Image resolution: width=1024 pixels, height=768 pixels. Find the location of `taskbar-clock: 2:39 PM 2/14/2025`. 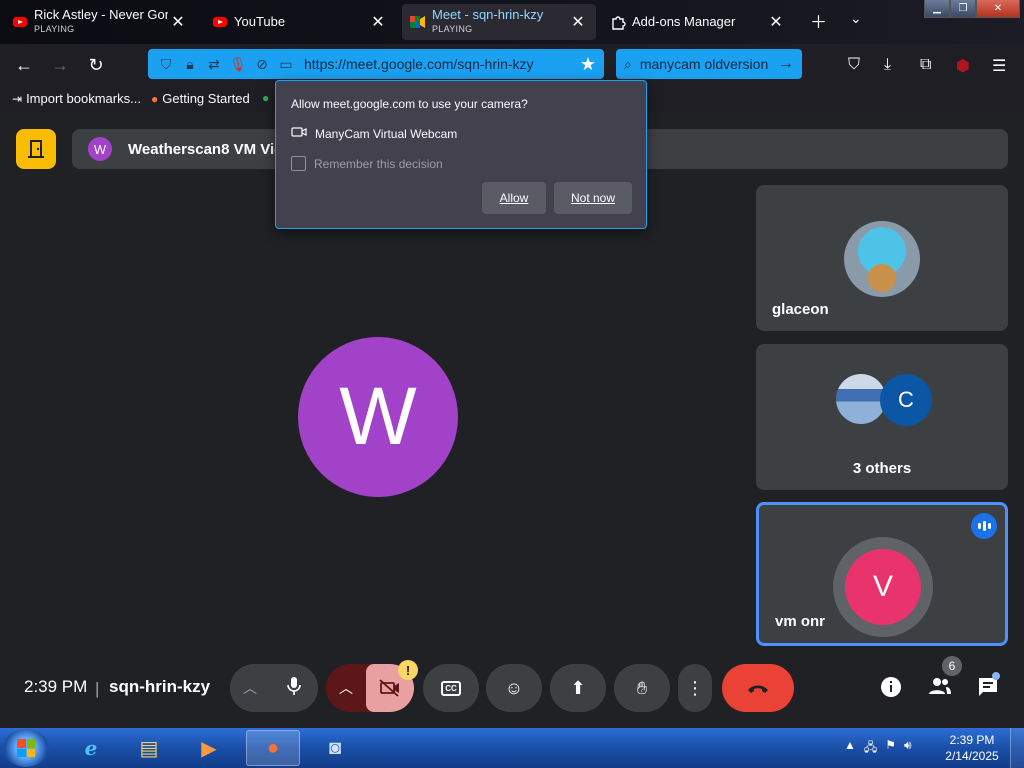

taskbar-clock: 2:39 PM 2/14/2025 is located at coordinates (972, 748).